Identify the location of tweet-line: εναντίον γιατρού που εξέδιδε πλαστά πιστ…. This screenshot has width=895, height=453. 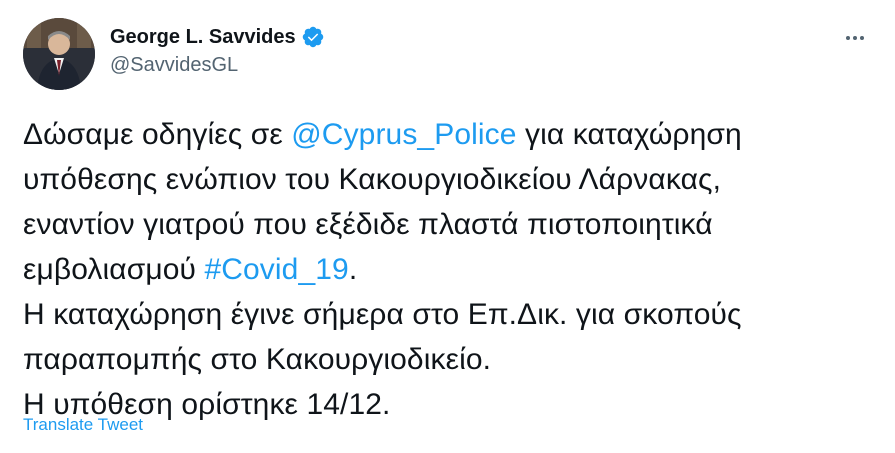
(368, 224).